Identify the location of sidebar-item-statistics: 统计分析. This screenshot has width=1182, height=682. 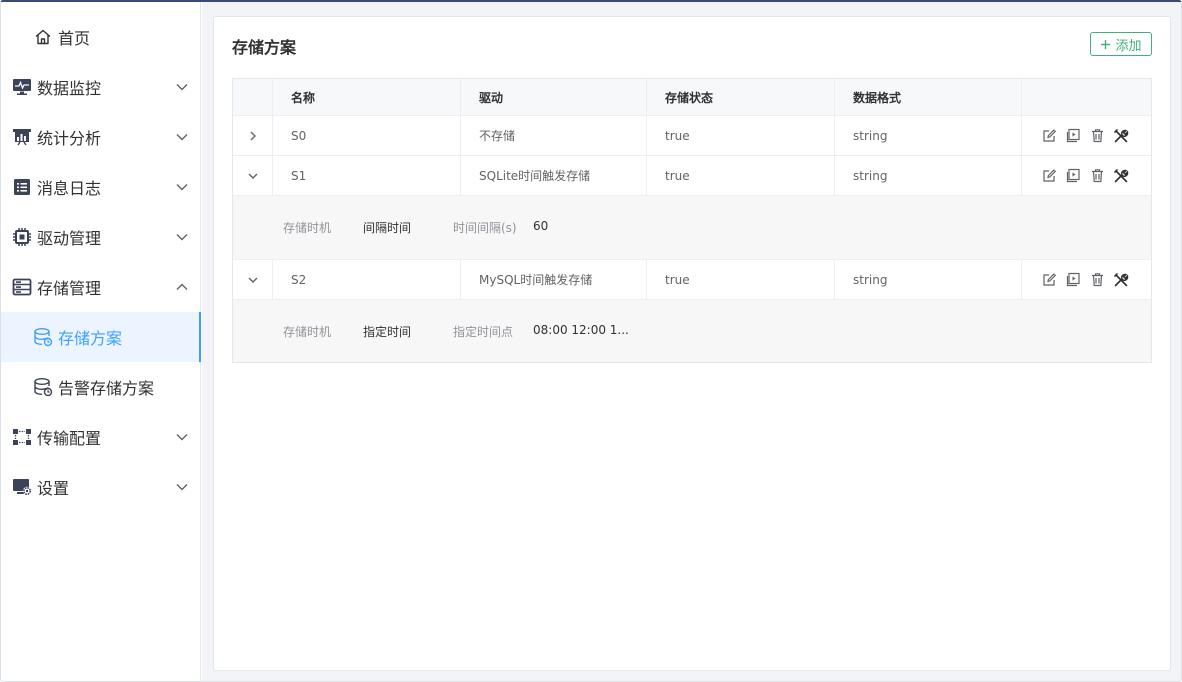
(101, 137).